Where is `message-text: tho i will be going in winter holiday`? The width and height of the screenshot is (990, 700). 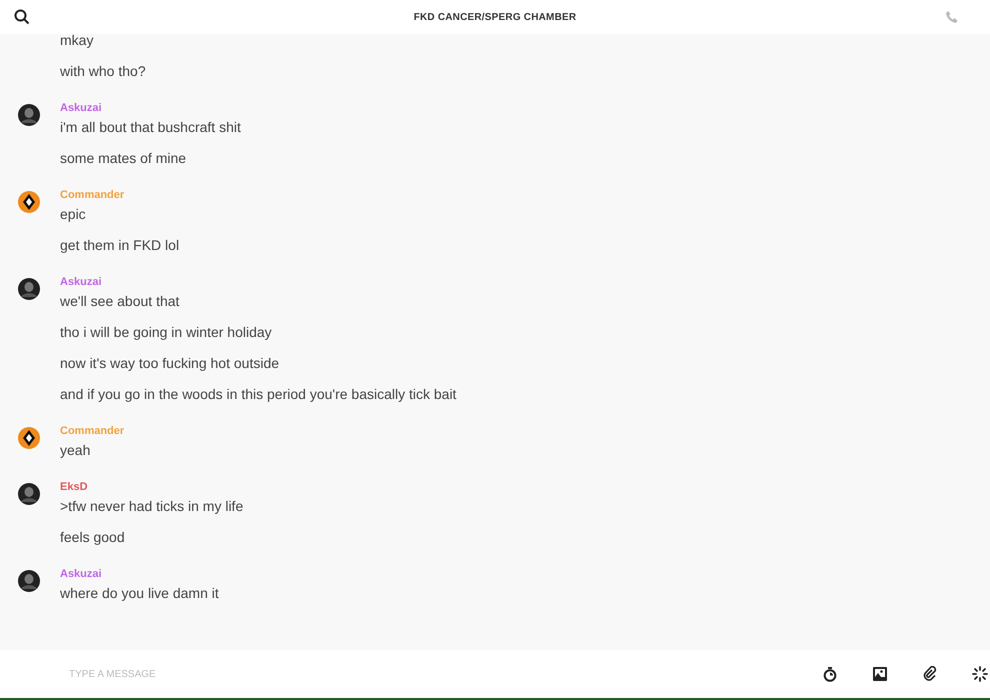
message-text: tho i will be going in winter holiday is located at coordinates (166, 332).